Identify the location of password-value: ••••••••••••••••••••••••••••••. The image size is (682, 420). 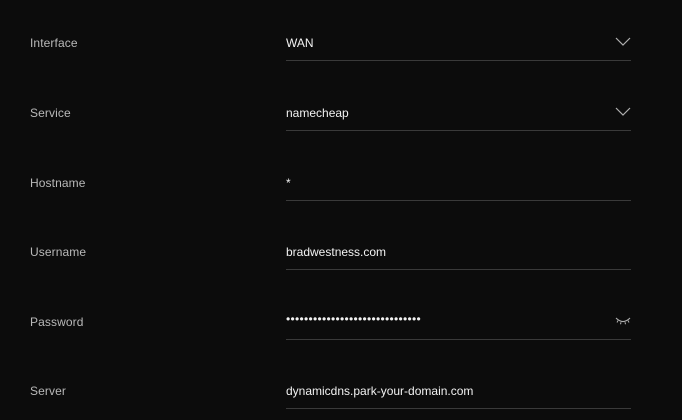
(354, 319).